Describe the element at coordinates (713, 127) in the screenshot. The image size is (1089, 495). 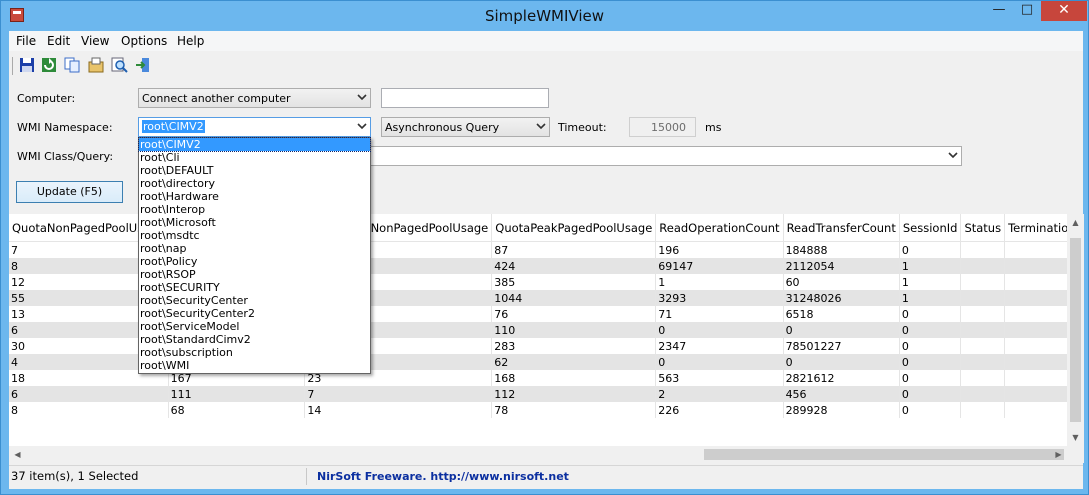
I see `timeout-unit: ms` at that location.